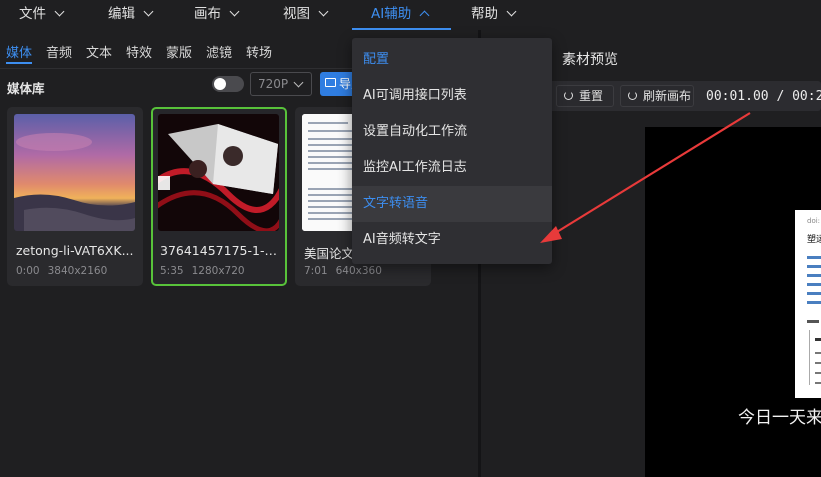  I want to click on menu-view: 视图, so click(306, 15).